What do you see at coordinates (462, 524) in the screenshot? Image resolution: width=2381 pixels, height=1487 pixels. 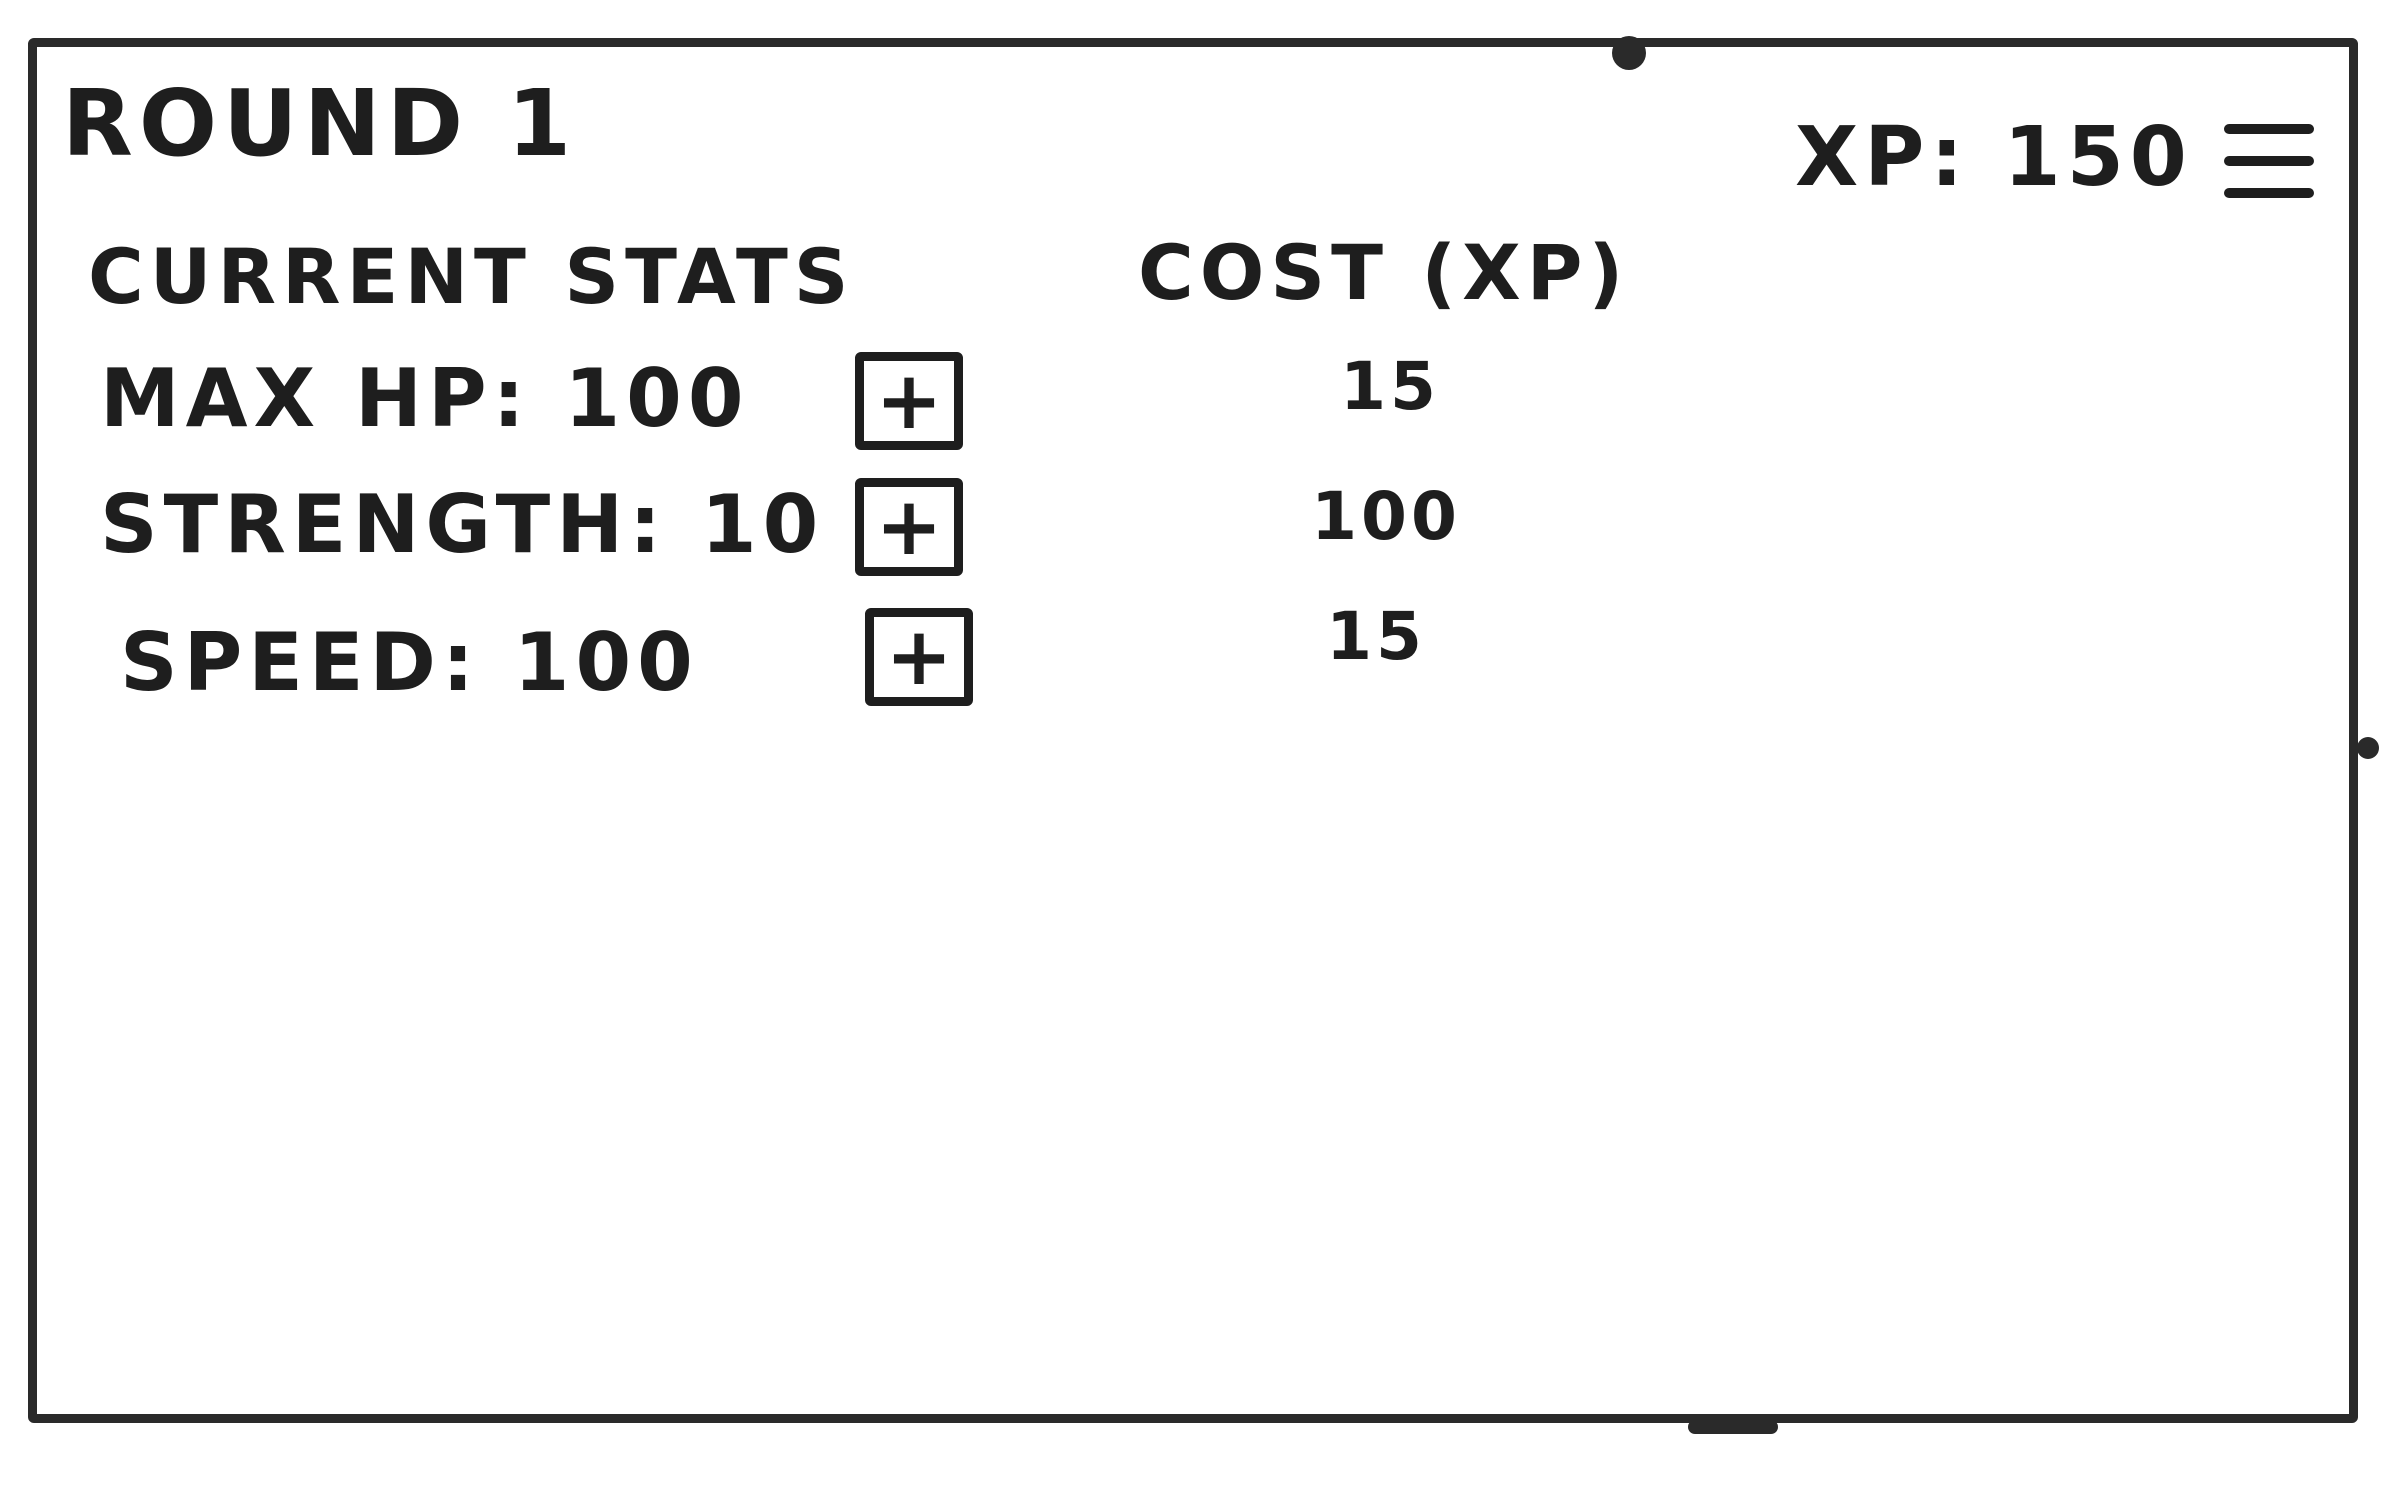 I see `stat-label-strength: STRENGTH: 10` at bounding box center [462, 524].